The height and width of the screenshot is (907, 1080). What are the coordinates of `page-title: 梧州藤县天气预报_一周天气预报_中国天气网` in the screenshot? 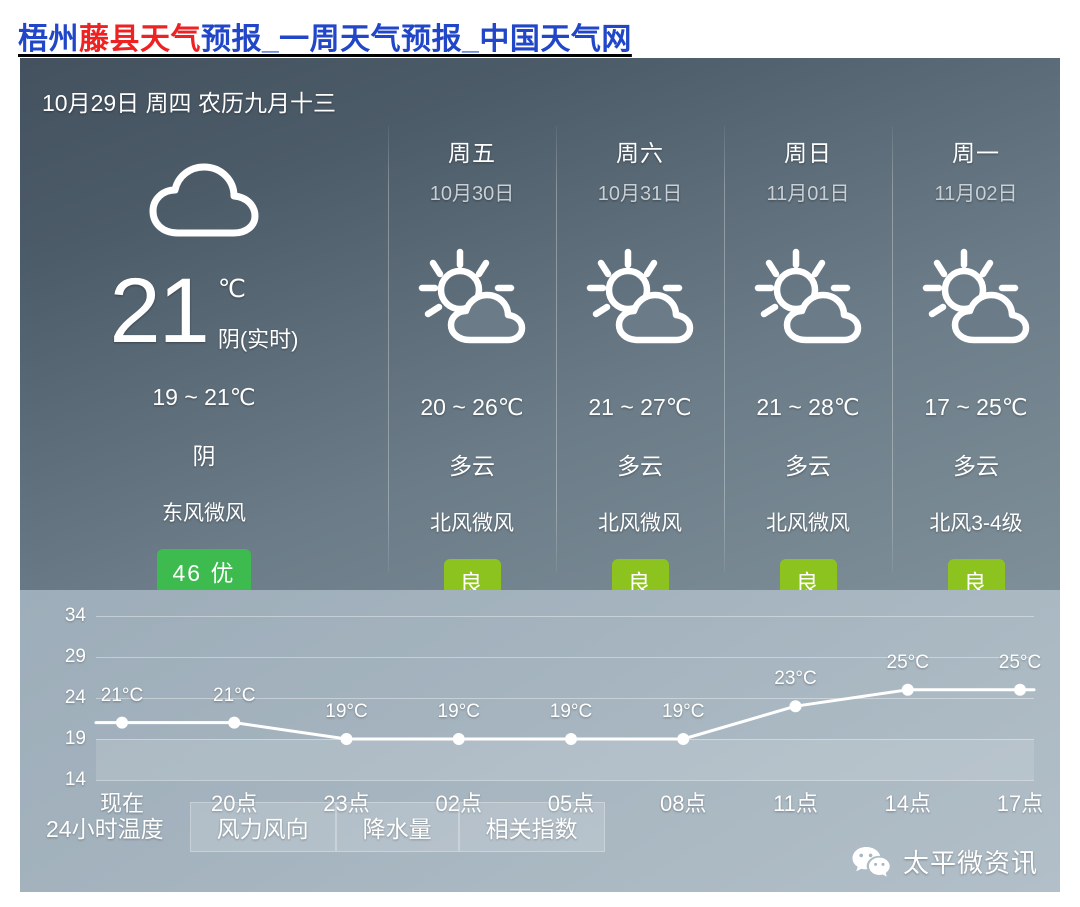 It's located at (325, 39).